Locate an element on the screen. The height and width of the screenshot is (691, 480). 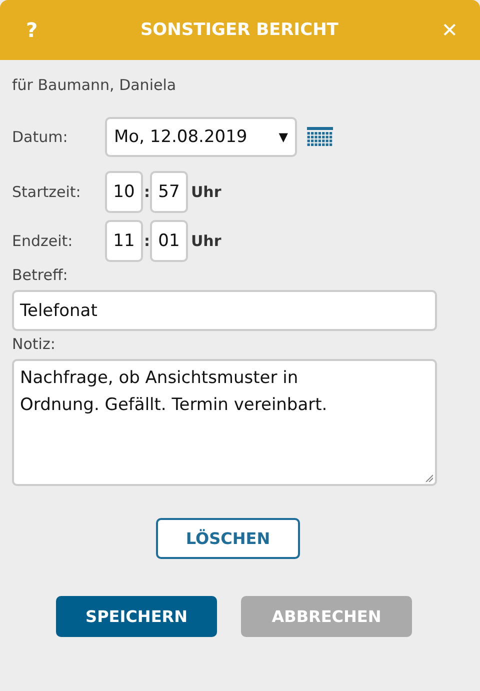
delete-button: LÖSCHEN is located at coordinates (228, 538).